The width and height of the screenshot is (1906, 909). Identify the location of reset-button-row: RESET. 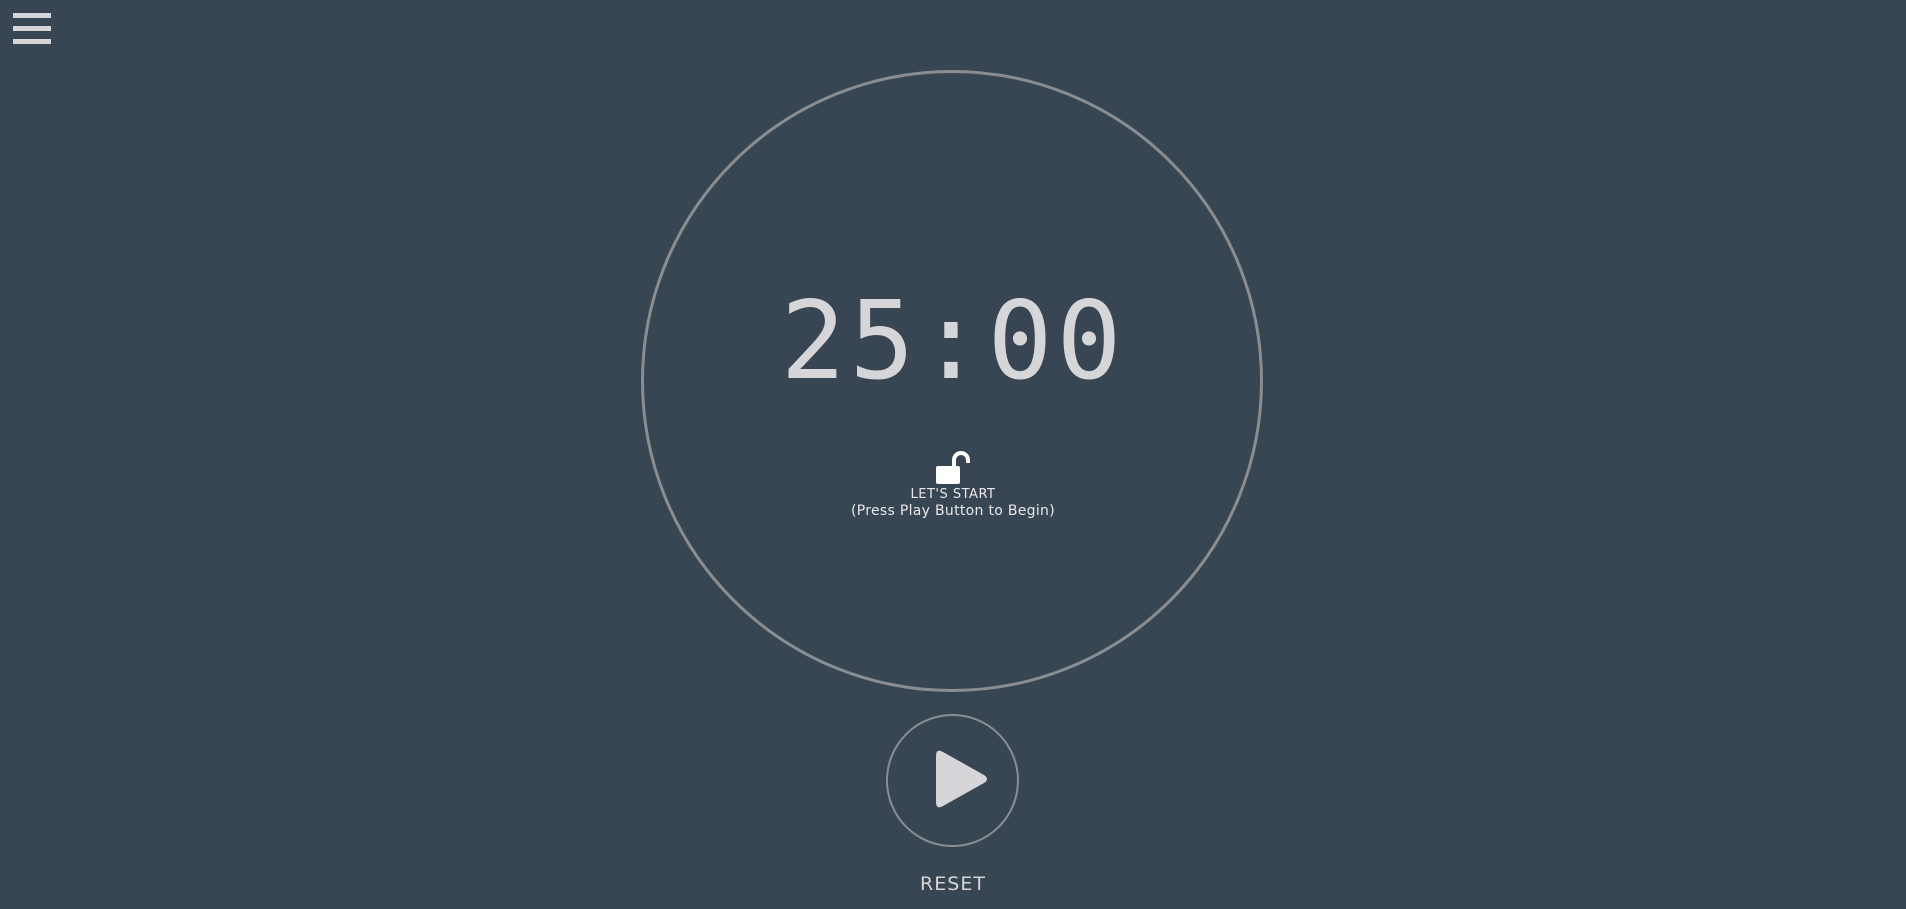
(953, 884).